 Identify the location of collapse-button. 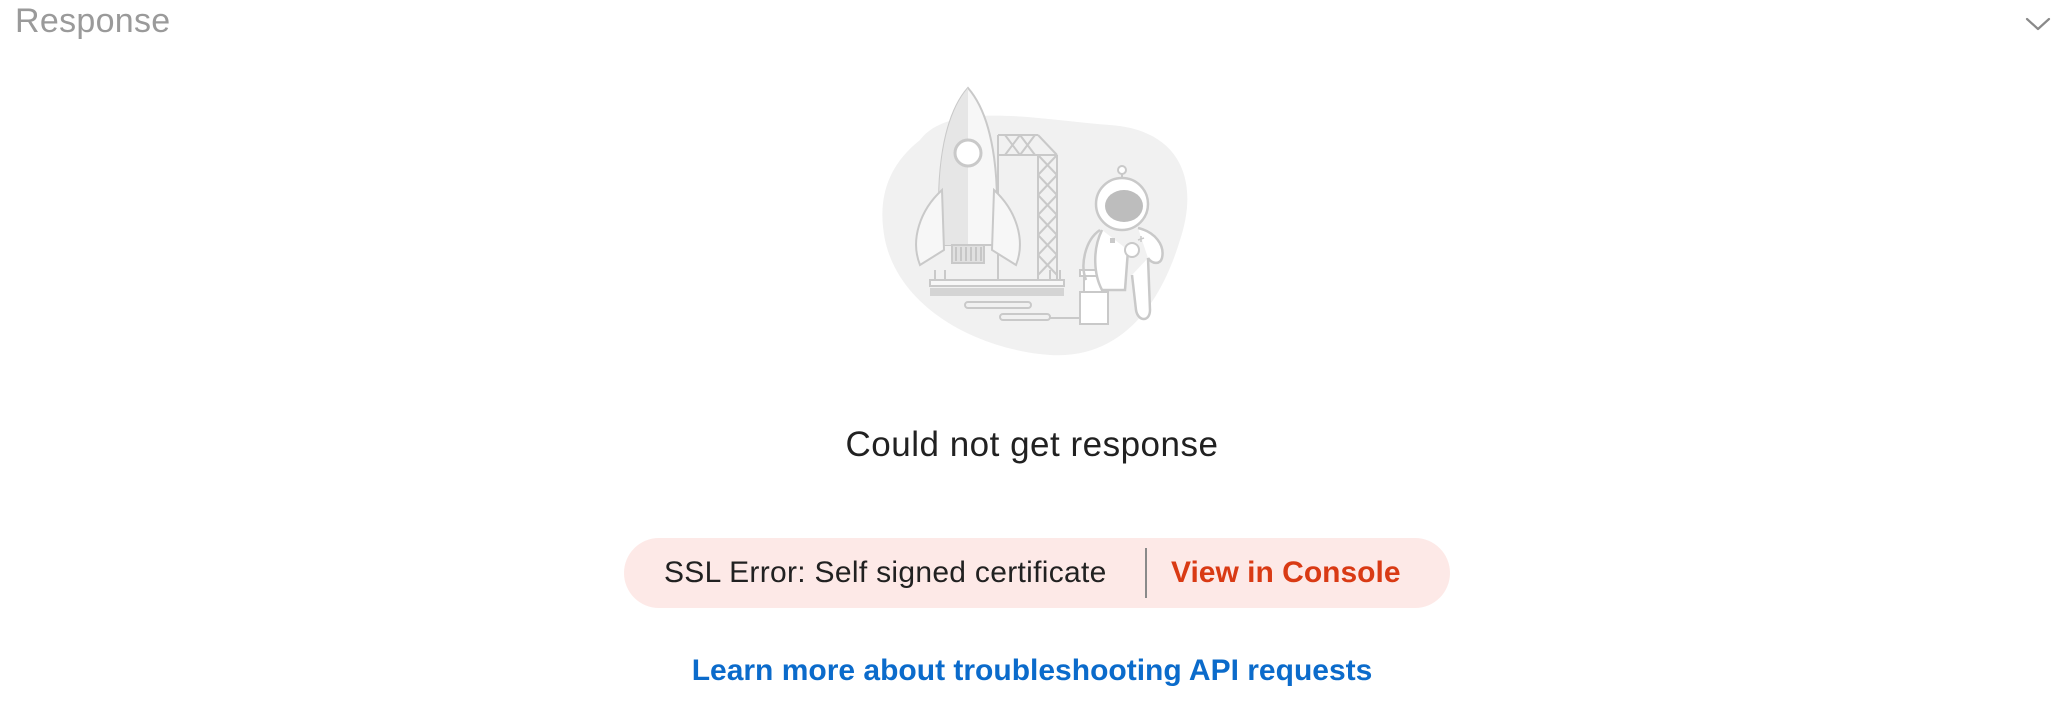
(2038, 24).